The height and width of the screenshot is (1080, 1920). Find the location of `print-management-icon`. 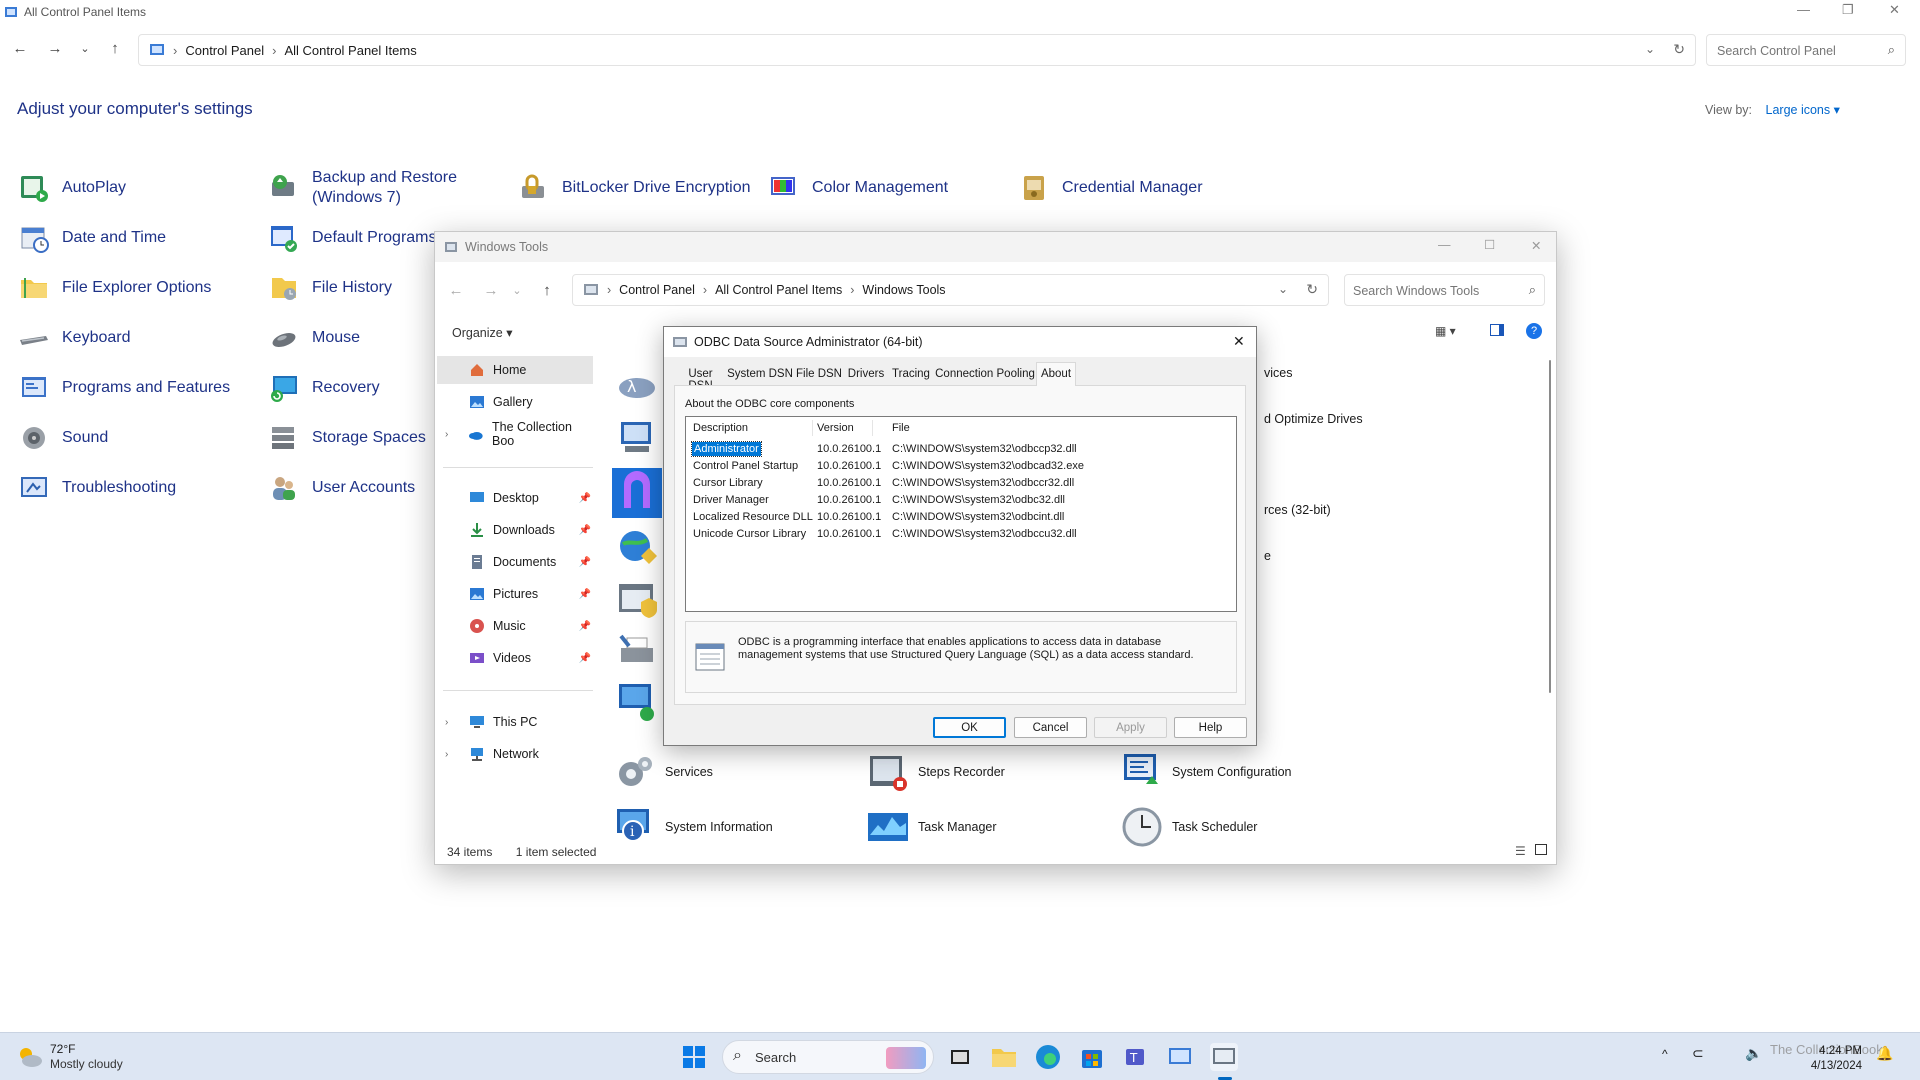

print-management-icon is located at coordinates (637, 652).